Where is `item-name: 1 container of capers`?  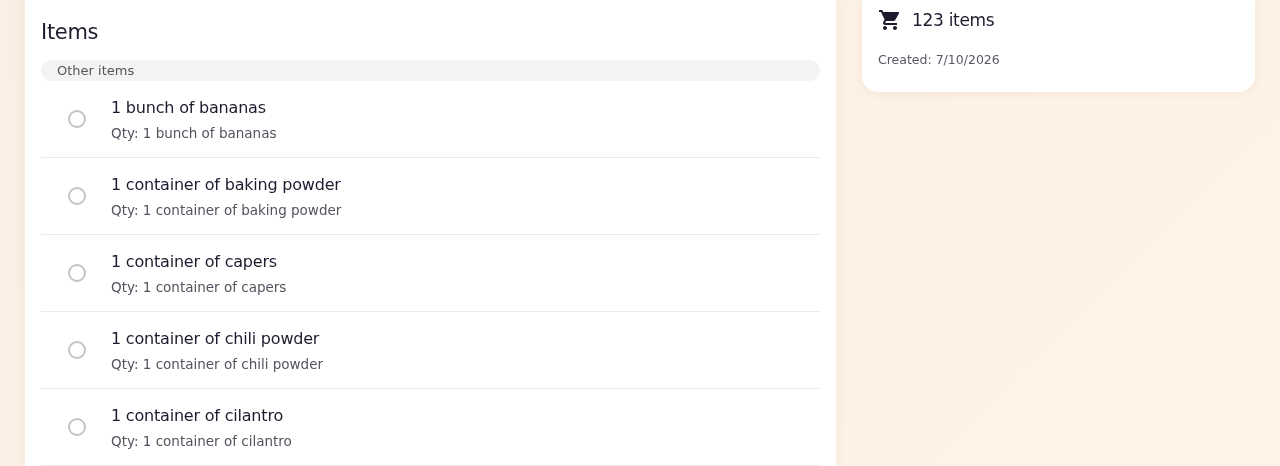 item-name: 1 container of capers is located at coordinates (194, 261).